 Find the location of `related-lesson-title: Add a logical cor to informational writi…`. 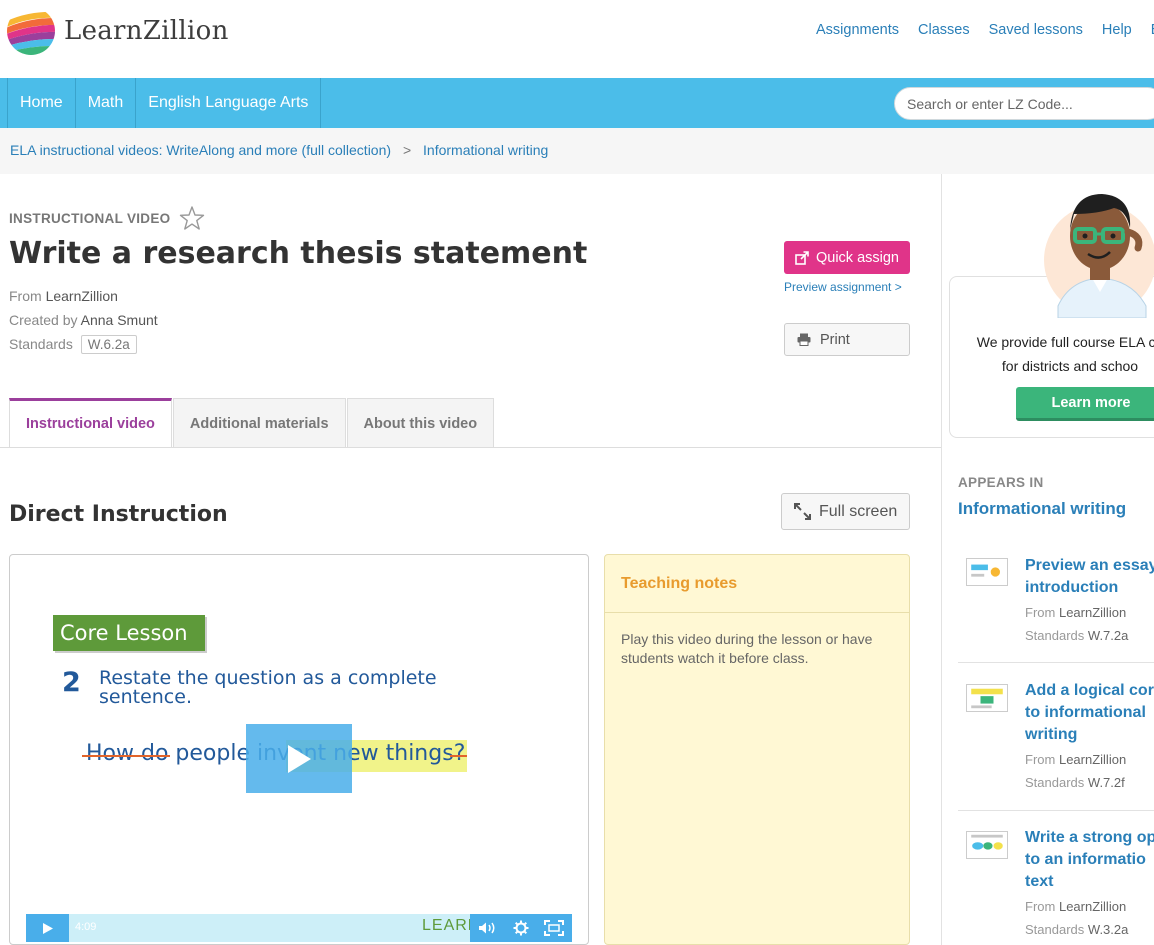

related-lesson-title: Add a logical cor to informational writi… is located at coordinates (1089, 713).